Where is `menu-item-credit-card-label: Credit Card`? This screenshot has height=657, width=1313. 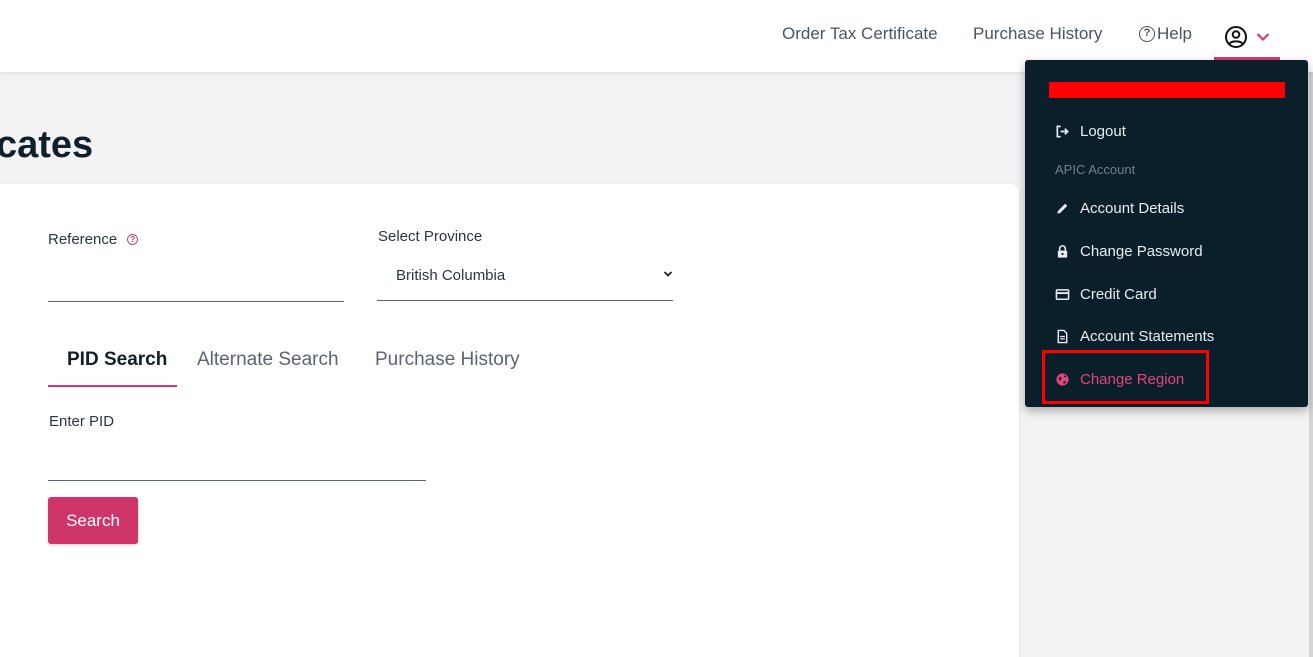
menu-item-credit-card-label: Credit Card is located at coordinates (1118, 294).